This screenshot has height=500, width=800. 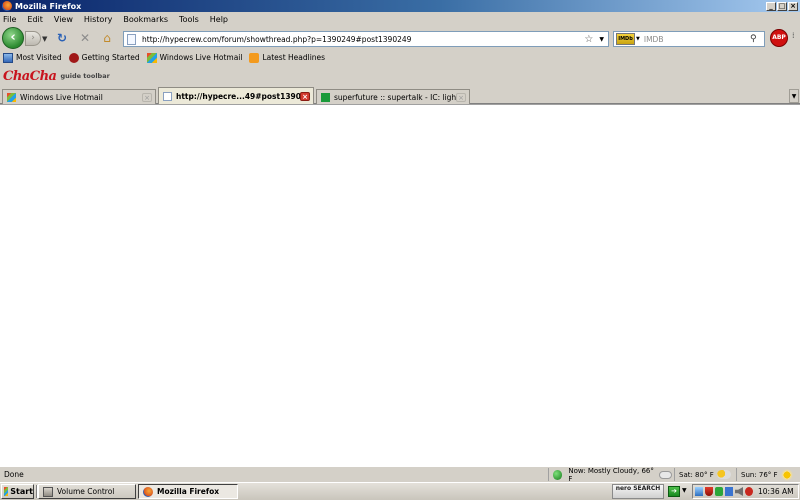 I want to click on weather-now-text: Now: Mostly Cloudy, 66° F, so click(x=611, y=474).